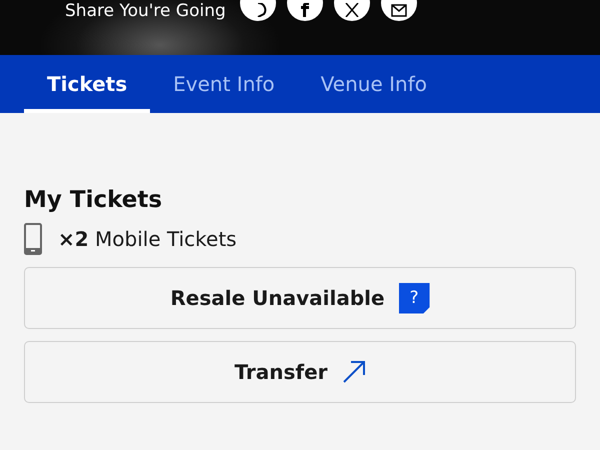 This screenshot has width=600, height=450. Describe the element at coordinates (224, 84) in the screenshot. I see `tab: Event Info` at that location.